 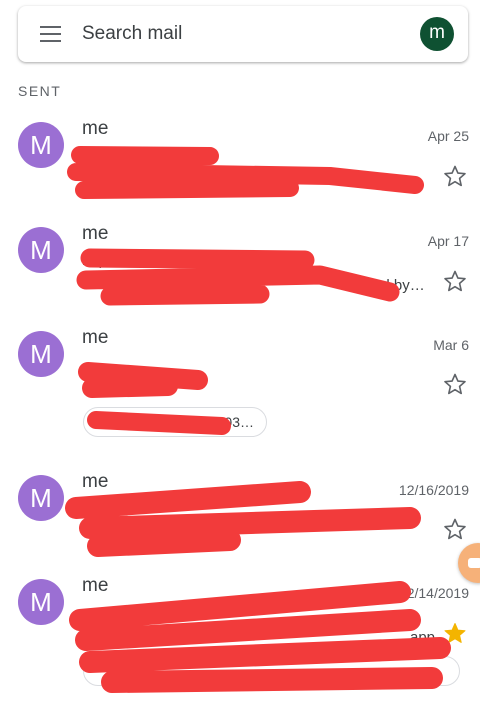 I want to click on search-bar: Search mail m, so click(x=243, y=34).